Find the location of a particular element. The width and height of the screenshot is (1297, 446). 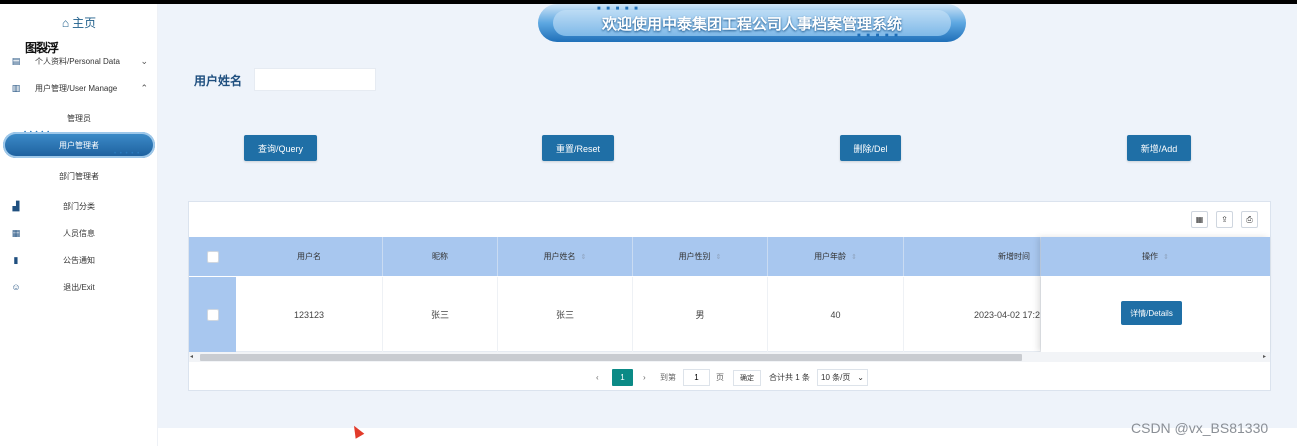

scroll-right-icon: ▸ is located at coordinates (1264, 356).